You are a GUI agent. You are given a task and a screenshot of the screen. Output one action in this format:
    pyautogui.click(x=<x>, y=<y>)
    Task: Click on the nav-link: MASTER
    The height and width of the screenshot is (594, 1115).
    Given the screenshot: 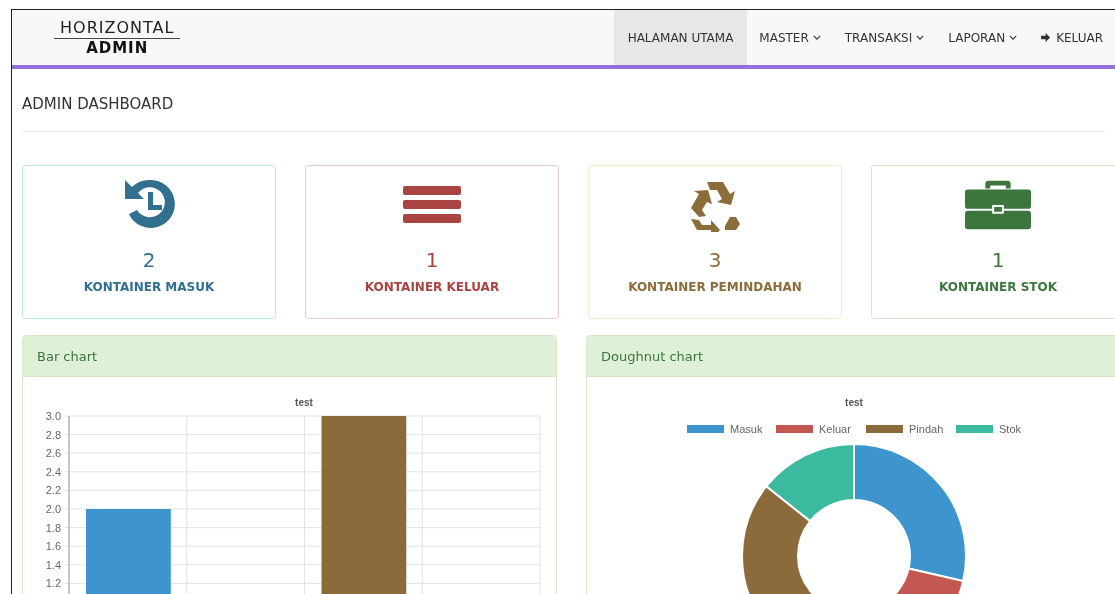 What is the action you would take?
    pyautogui.click(x=790, y=37)
    